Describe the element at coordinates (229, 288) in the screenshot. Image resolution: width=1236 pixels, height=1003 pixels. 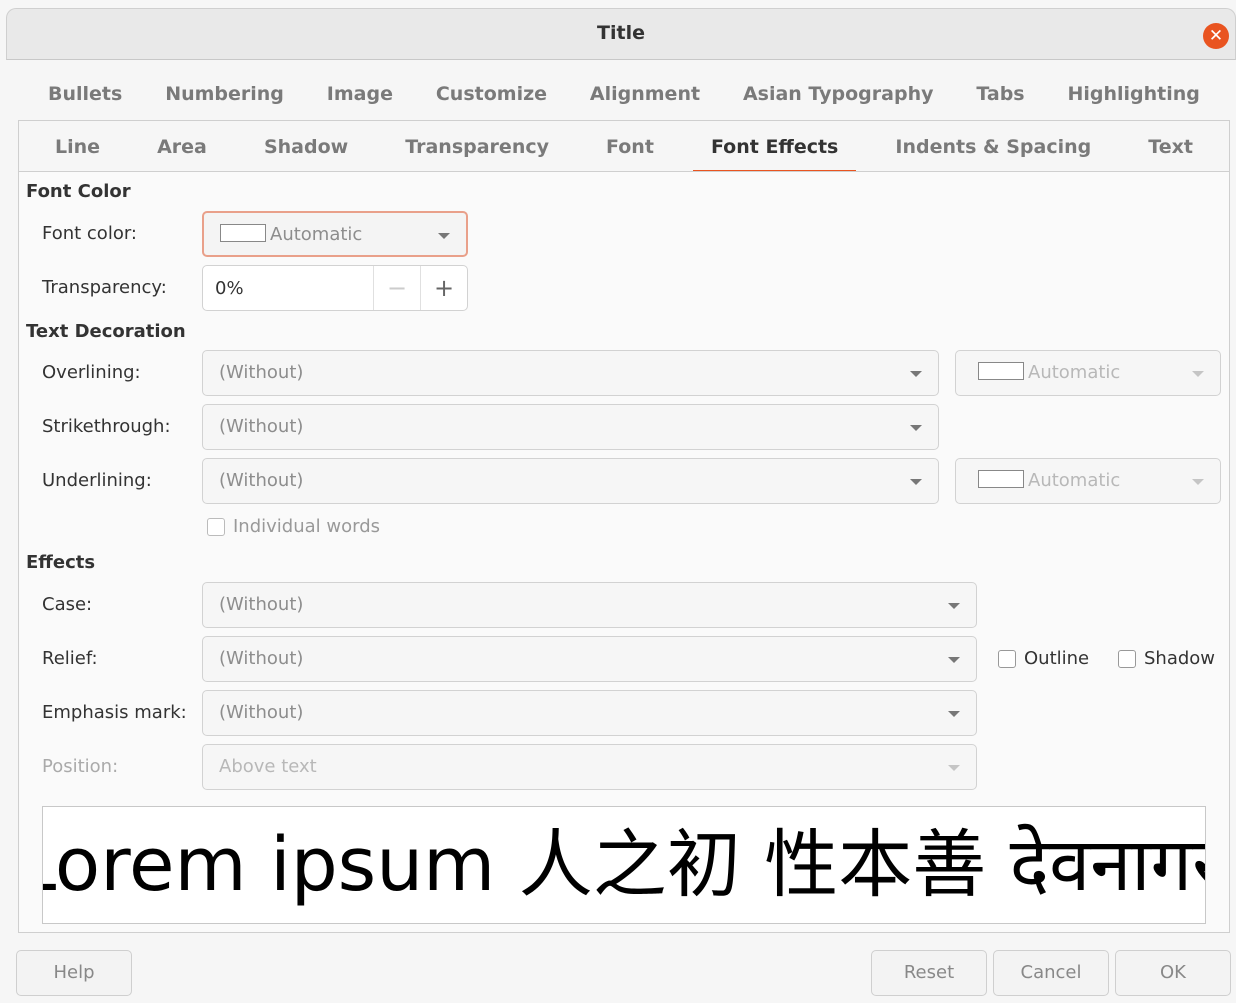
I see `transparency-value: 0%` at that location.